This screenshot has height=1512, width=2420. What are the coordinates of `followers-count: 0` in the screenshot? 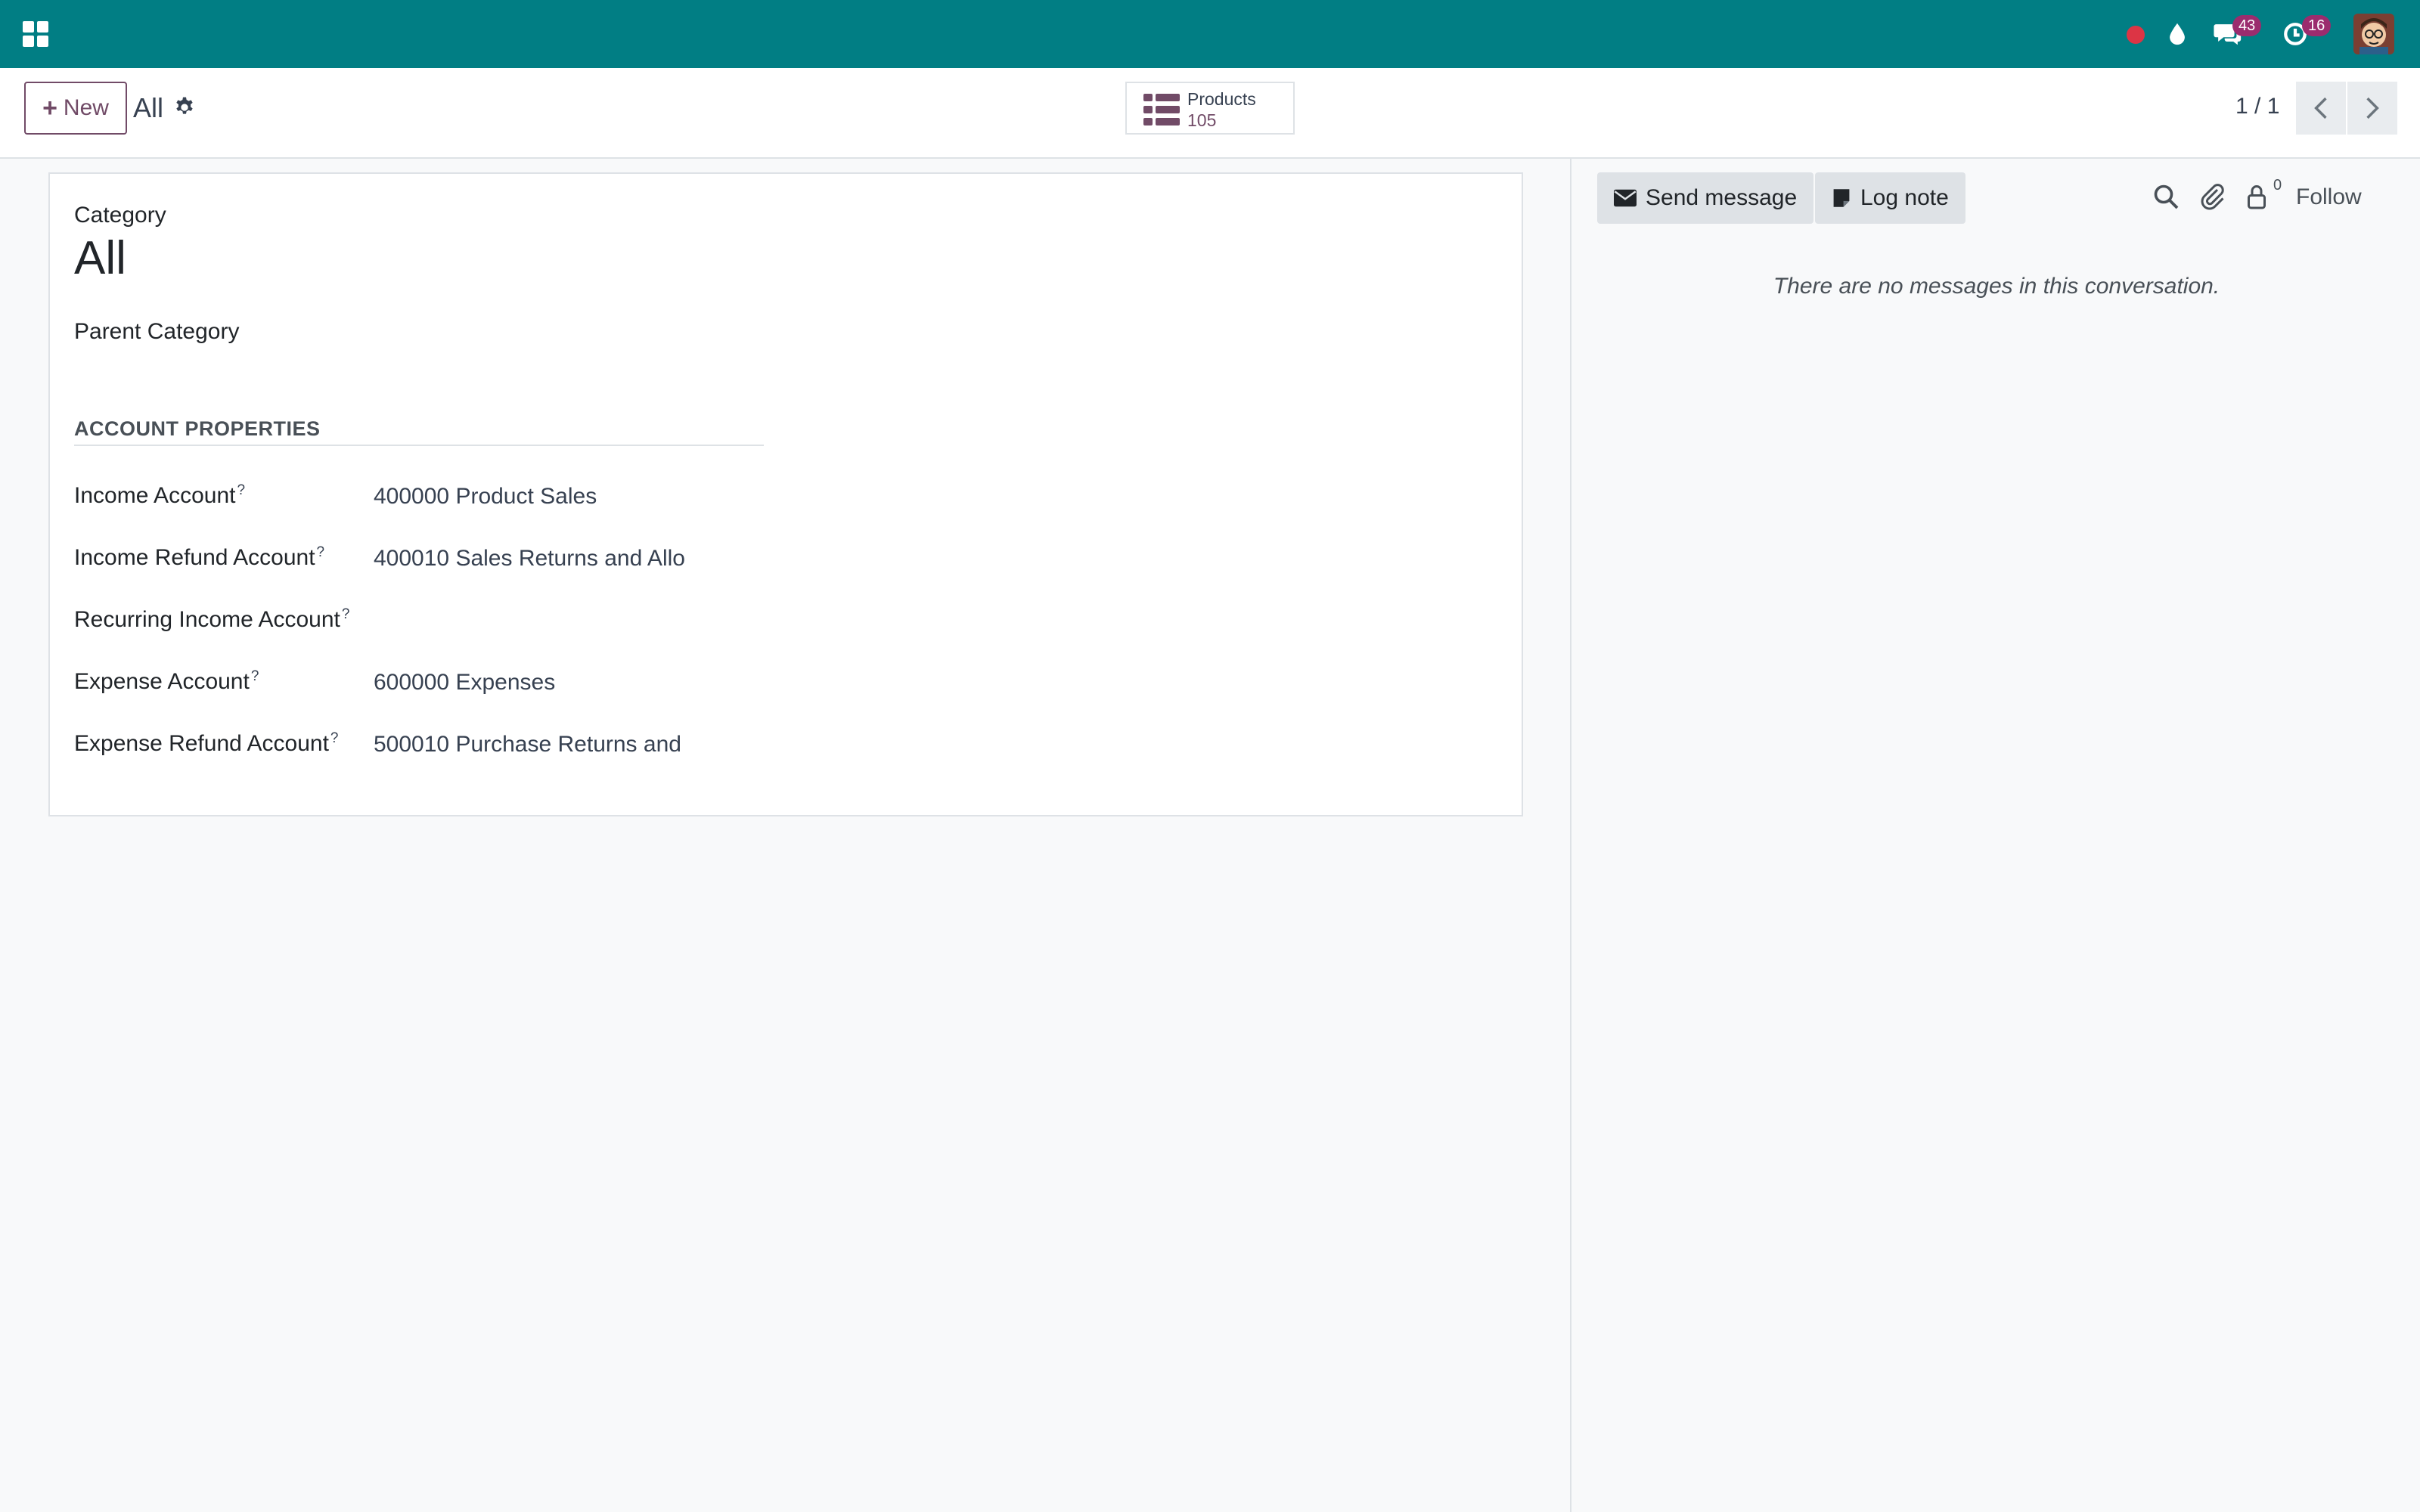 It's located at (2277, 185).